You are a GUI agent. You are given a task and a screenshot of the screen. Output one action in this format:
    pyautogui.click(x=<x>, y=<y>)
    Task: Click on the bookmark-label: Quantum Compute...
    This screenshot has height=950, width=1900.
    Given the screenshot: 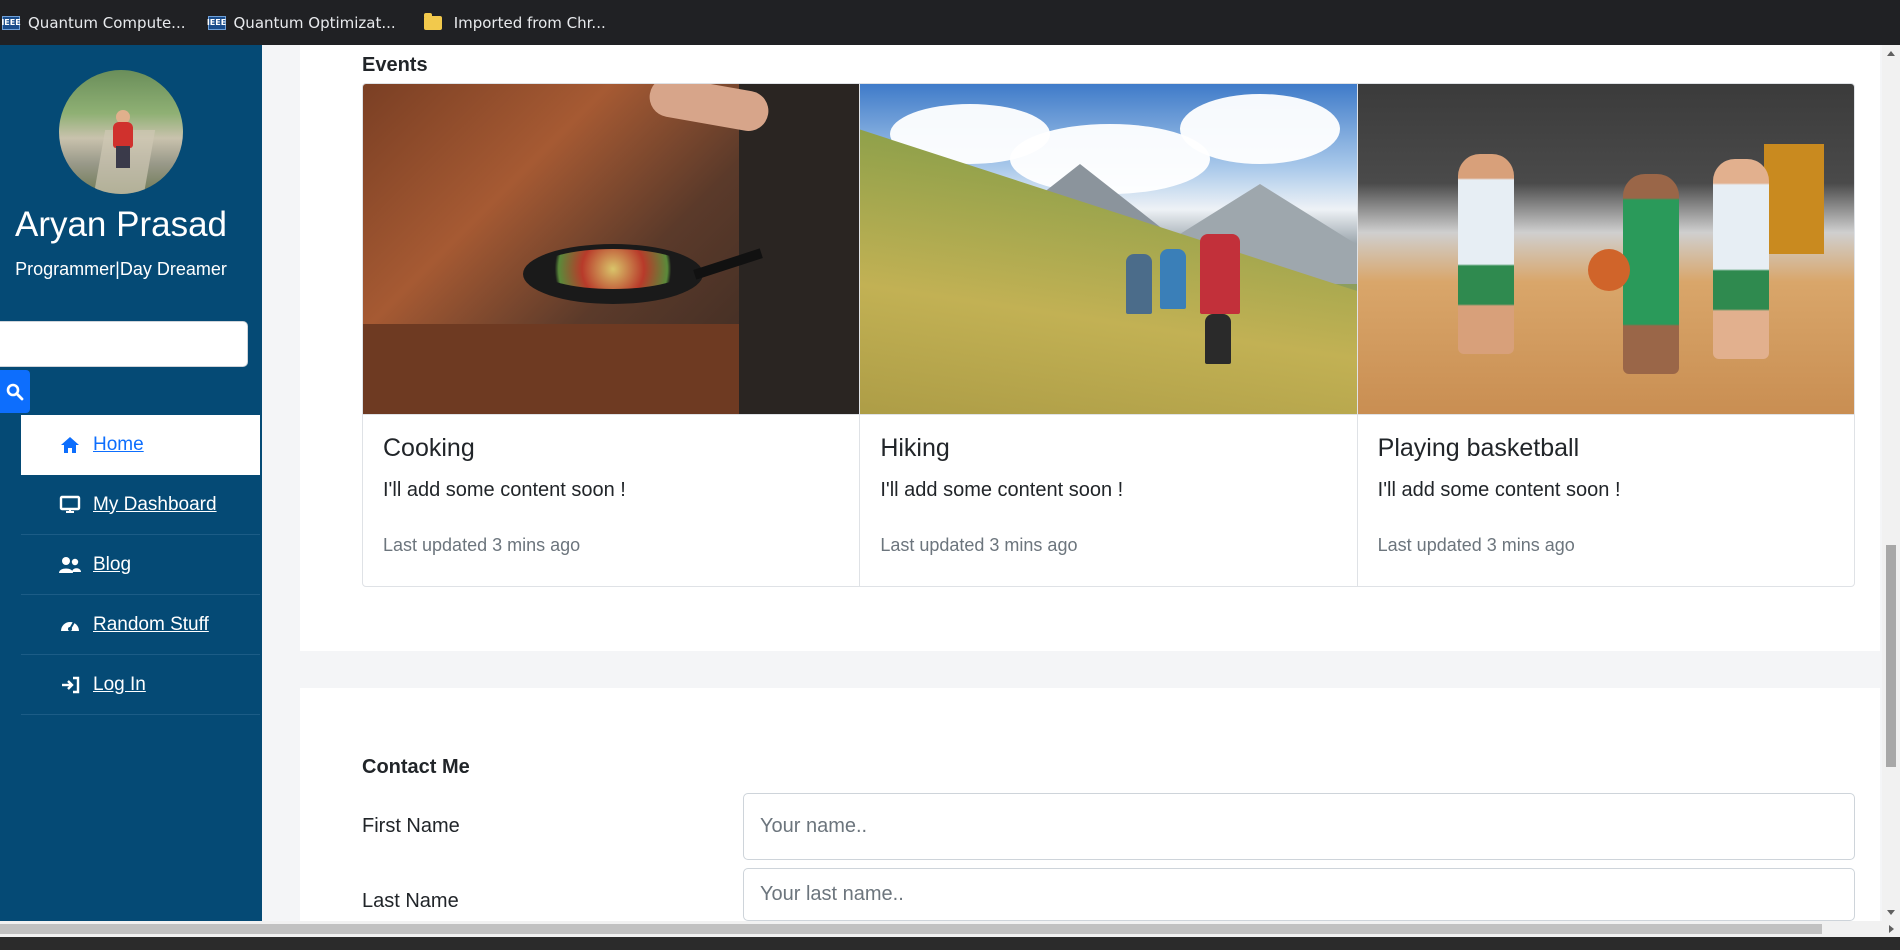 What is the action you would take?
    pyautogui.click(x=107, y=22)
    